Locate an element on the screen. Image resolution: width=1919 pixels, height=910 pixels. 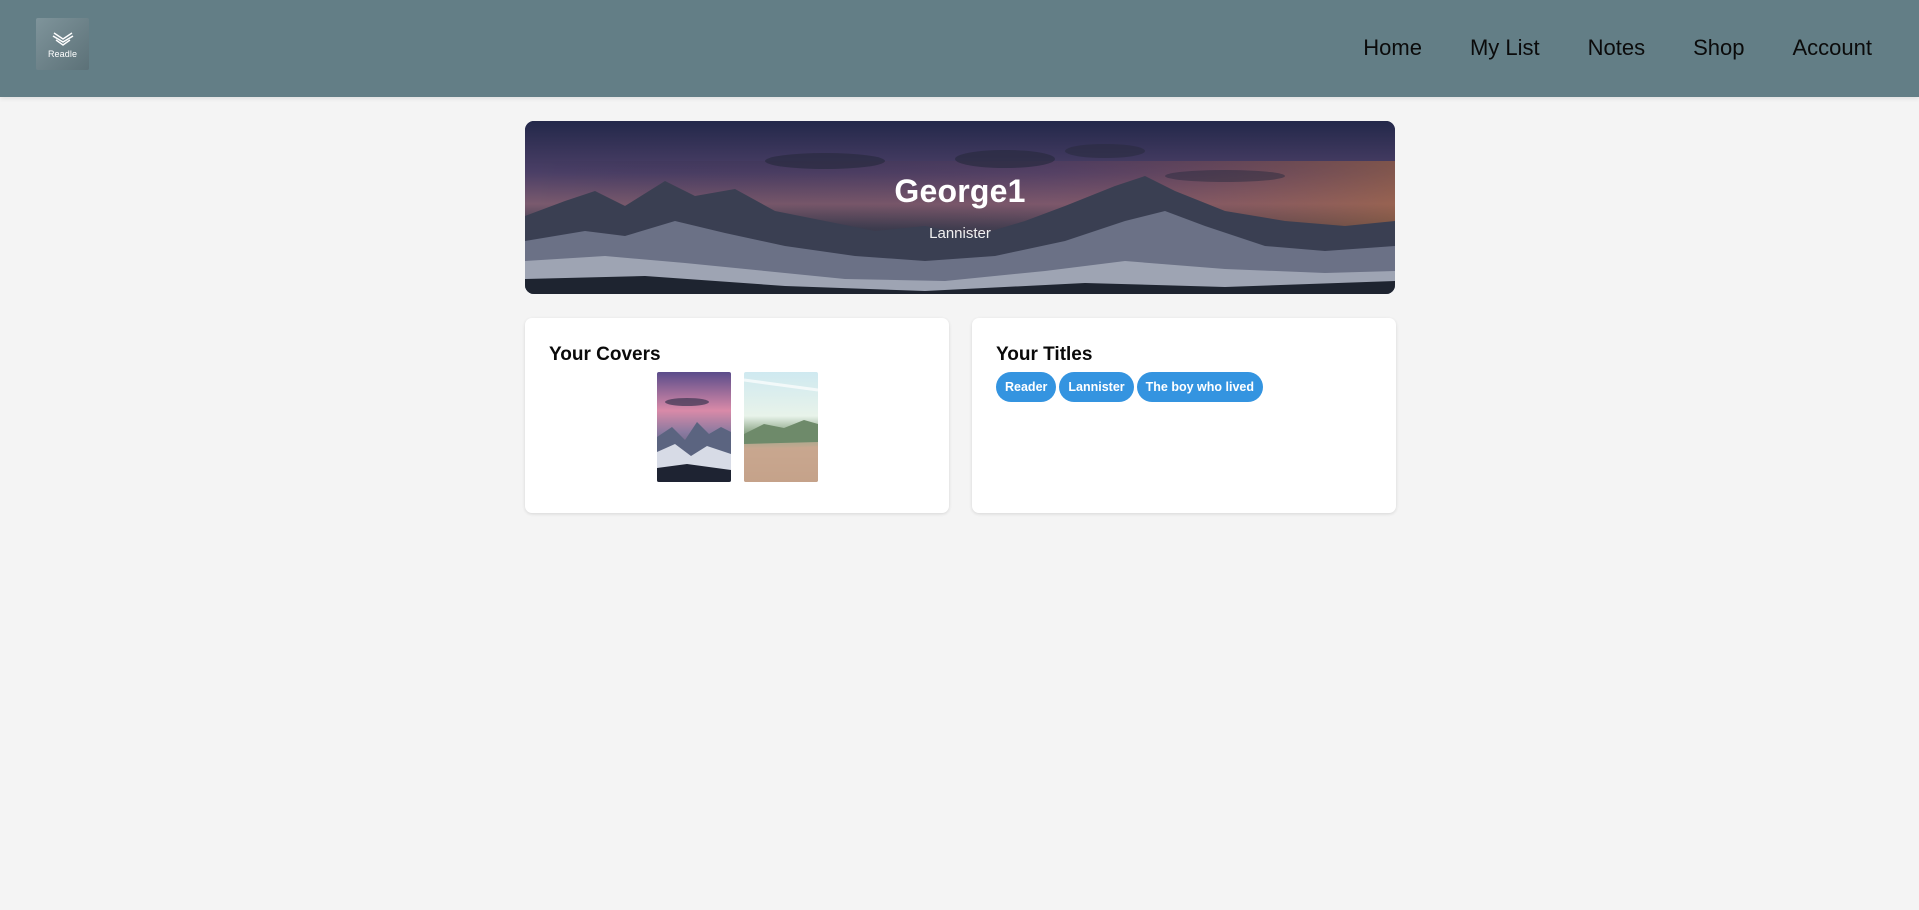
titles-badge-list: Reader Lannister The boy who lived is located at coordinates (1129, 387).